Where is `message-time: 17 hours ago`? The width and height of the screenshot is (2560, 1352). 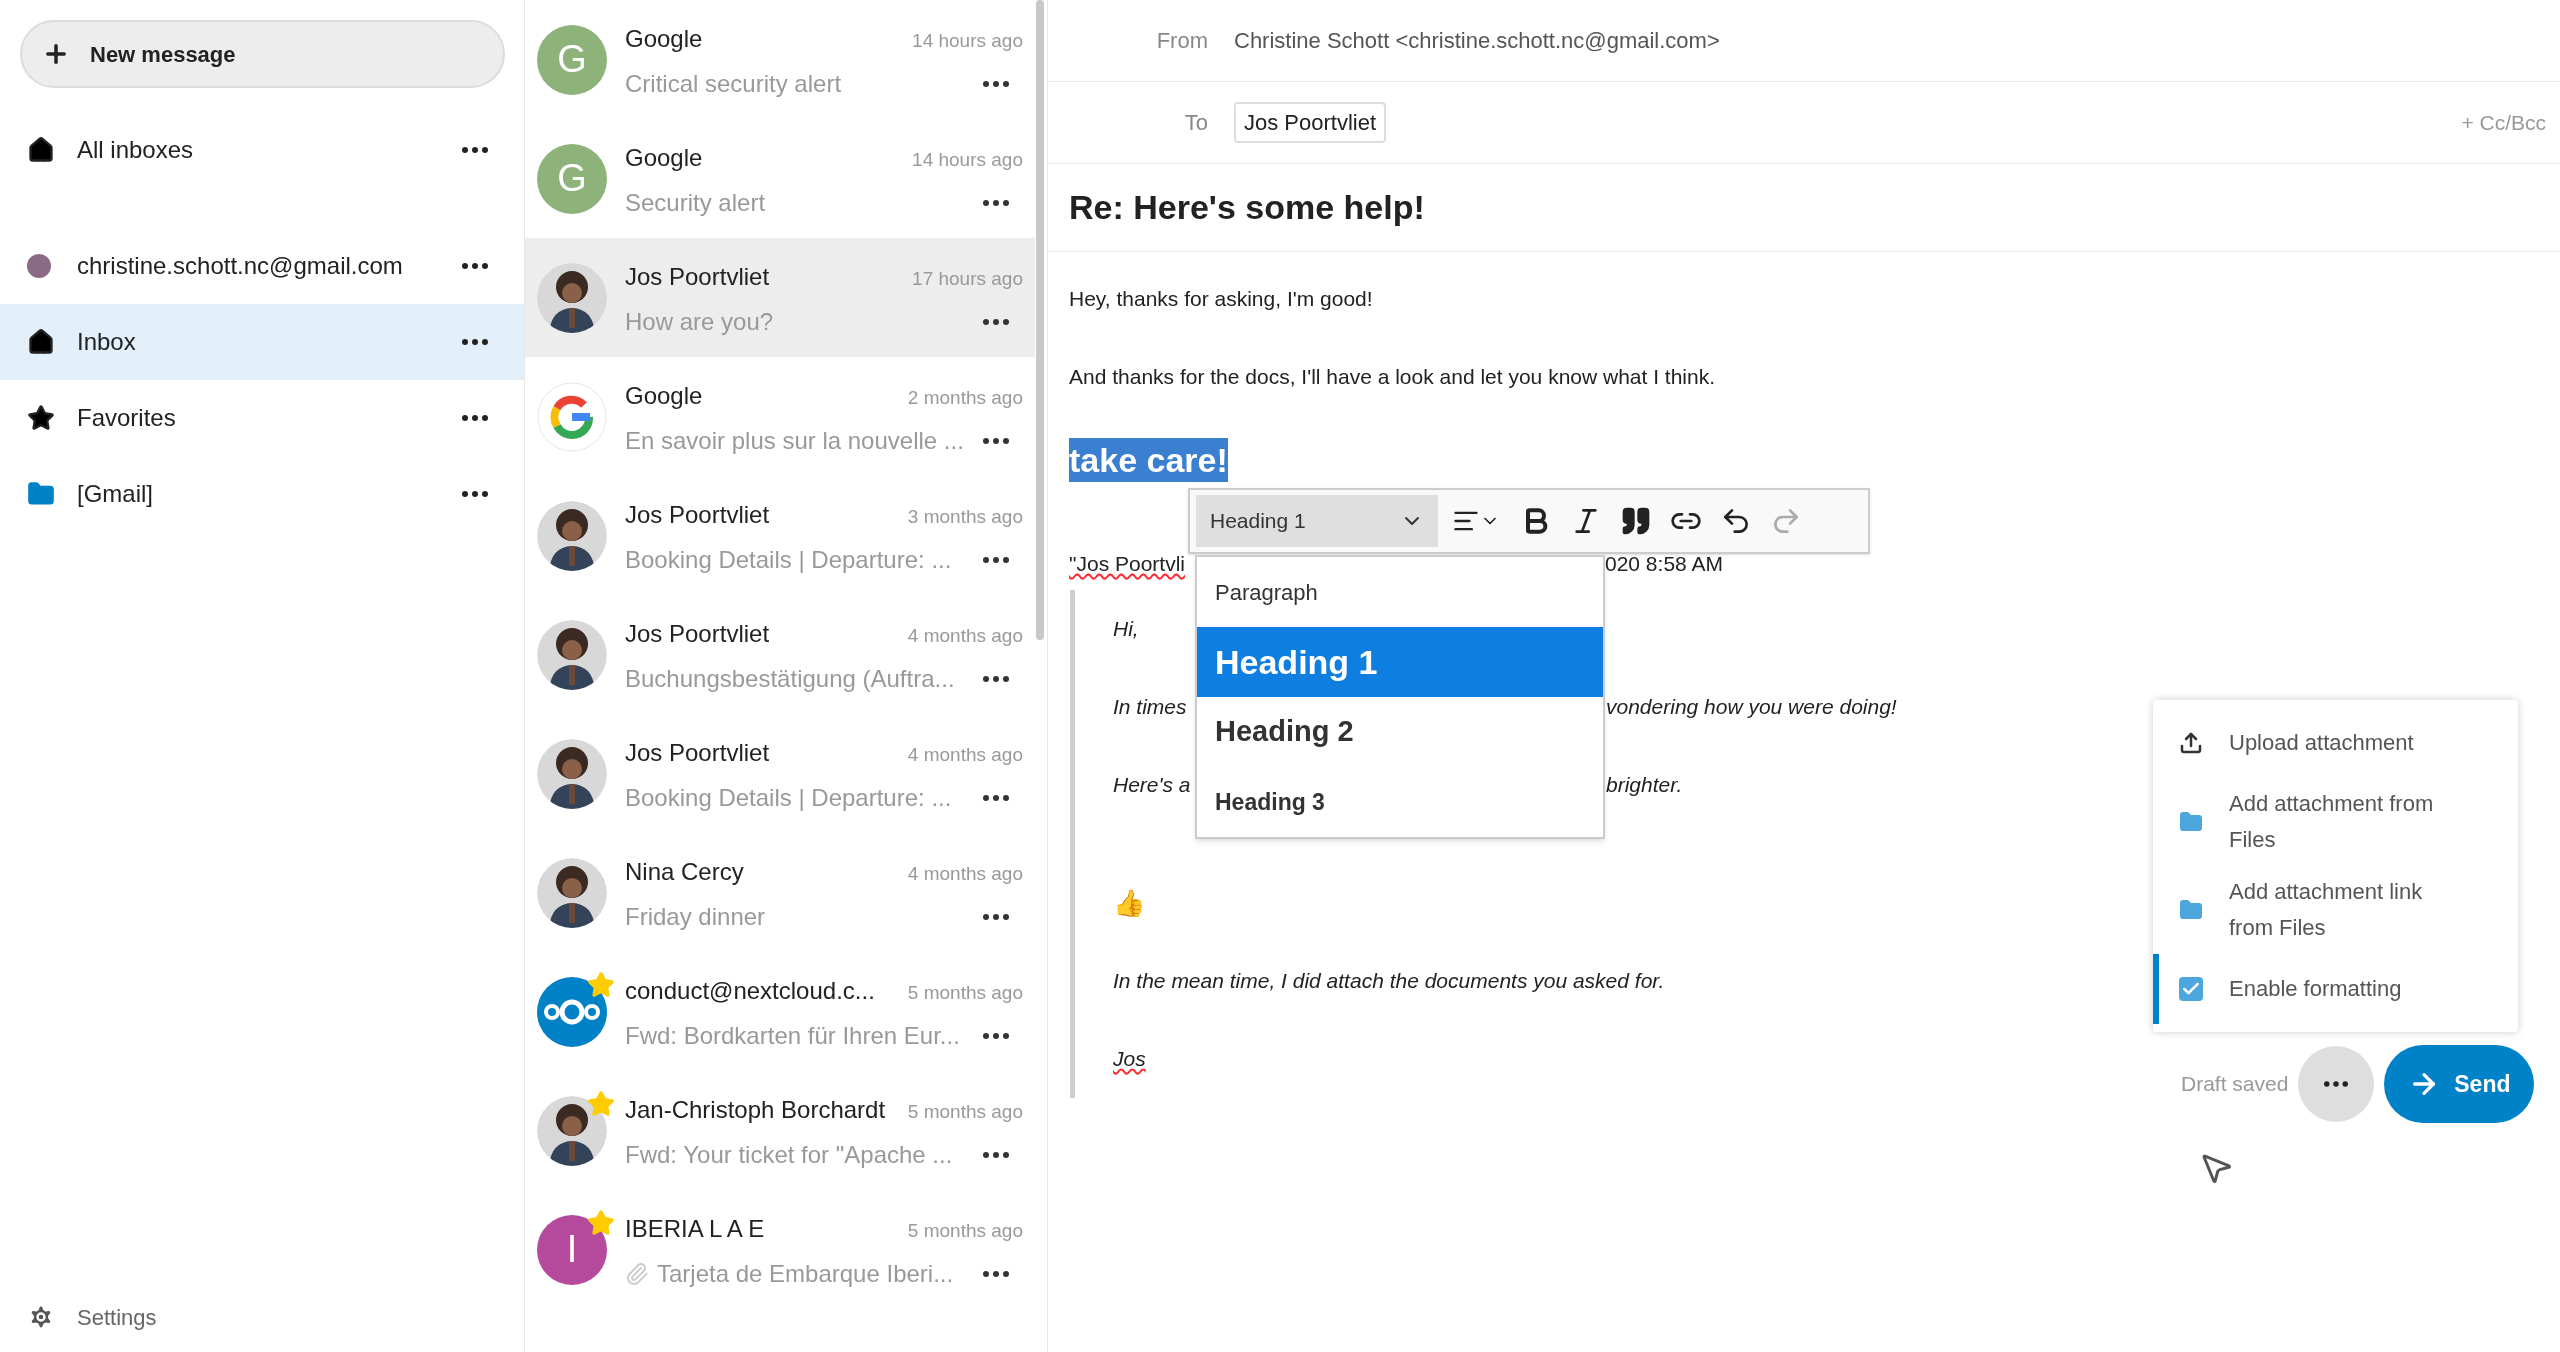 message-time: 17 hours ago is located at coordinates (967, 278).